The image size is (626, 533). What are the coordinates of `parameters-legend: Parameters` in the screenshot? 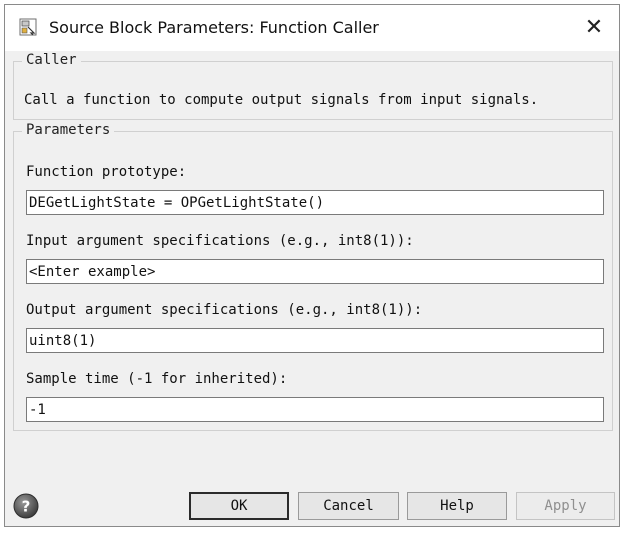 It's located at (68, 130).